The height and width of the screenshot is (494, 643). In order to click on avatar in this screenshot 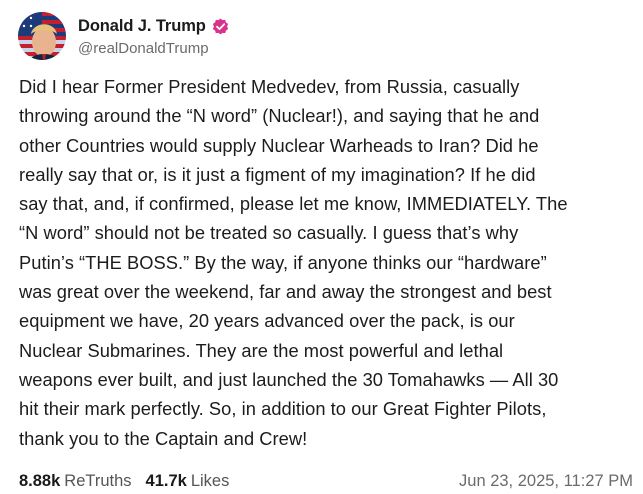, I will do `click(42, 36)`.